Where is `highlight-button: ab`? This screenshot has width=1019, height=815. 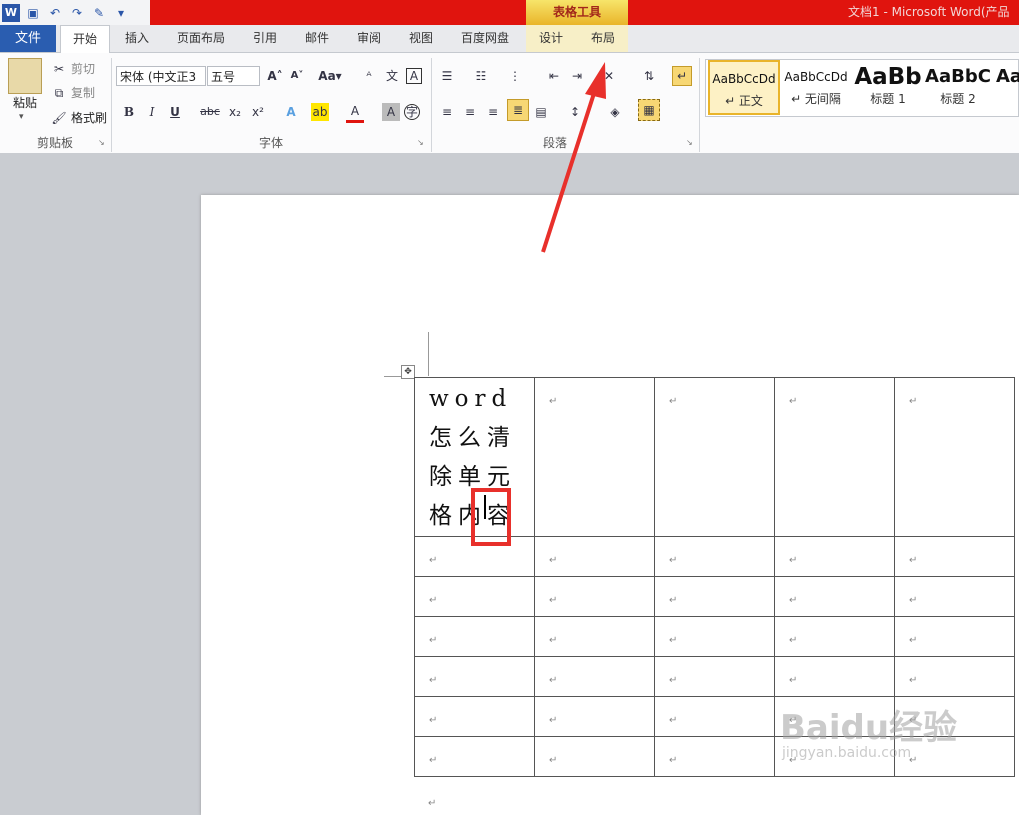
highlight-button: ab is located at coordinates (320, 112).